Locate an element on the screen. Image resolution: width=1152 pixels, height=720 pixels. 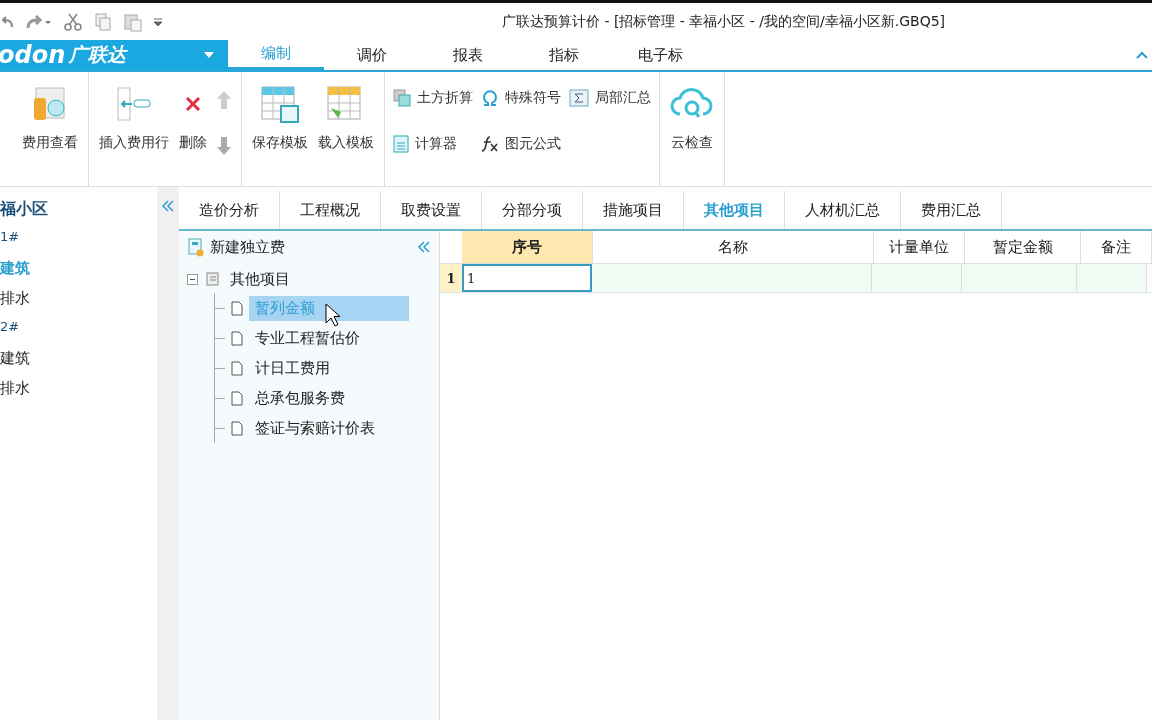
function-icon is located at coordinates (490, 144).